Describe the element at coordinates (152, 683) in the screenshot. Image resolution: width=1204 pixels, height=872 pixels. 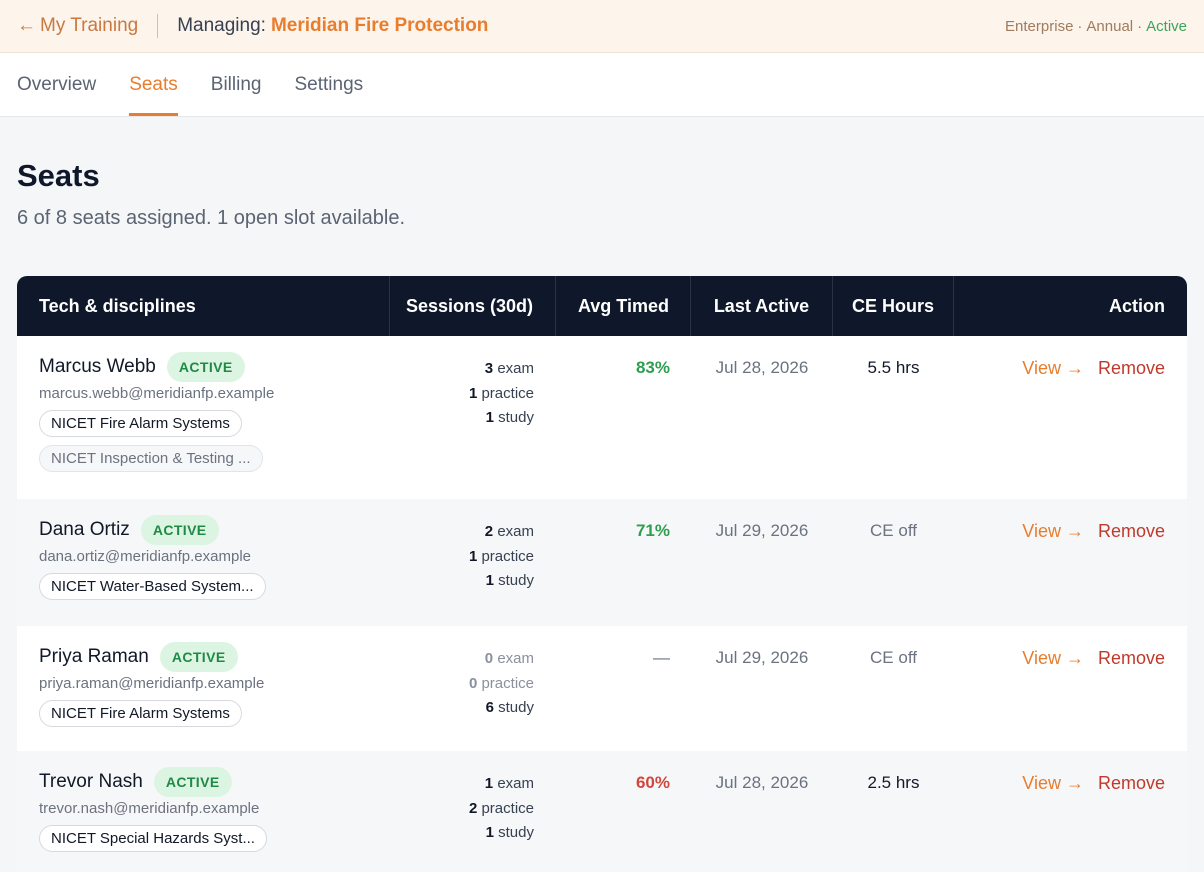
I see `tech-email: priya.raman@meridianfp.example` at that location.